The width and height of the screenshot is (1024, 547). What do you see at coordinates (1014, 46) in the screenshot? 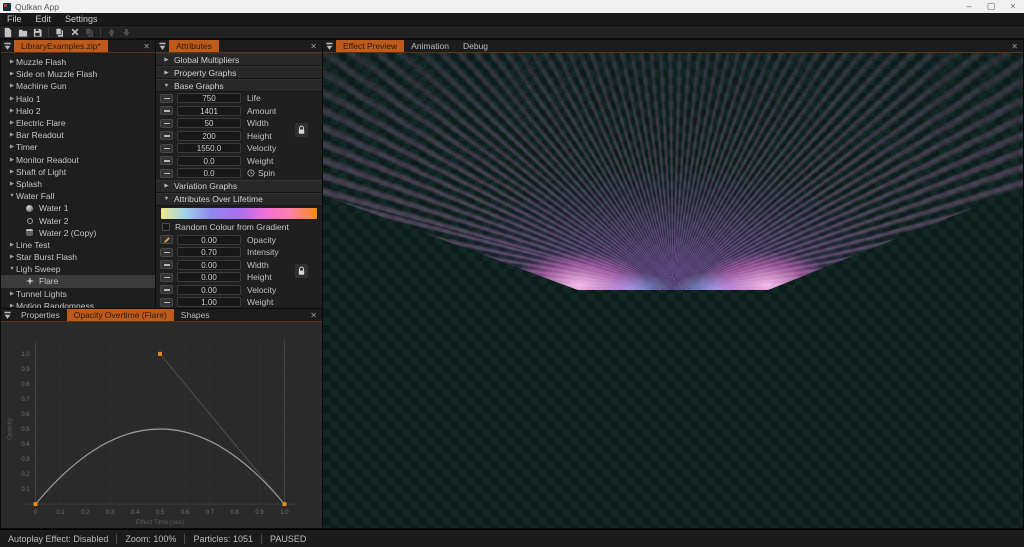
I see `preview-close-icon: ✕` at bounding box center [1014, 46].